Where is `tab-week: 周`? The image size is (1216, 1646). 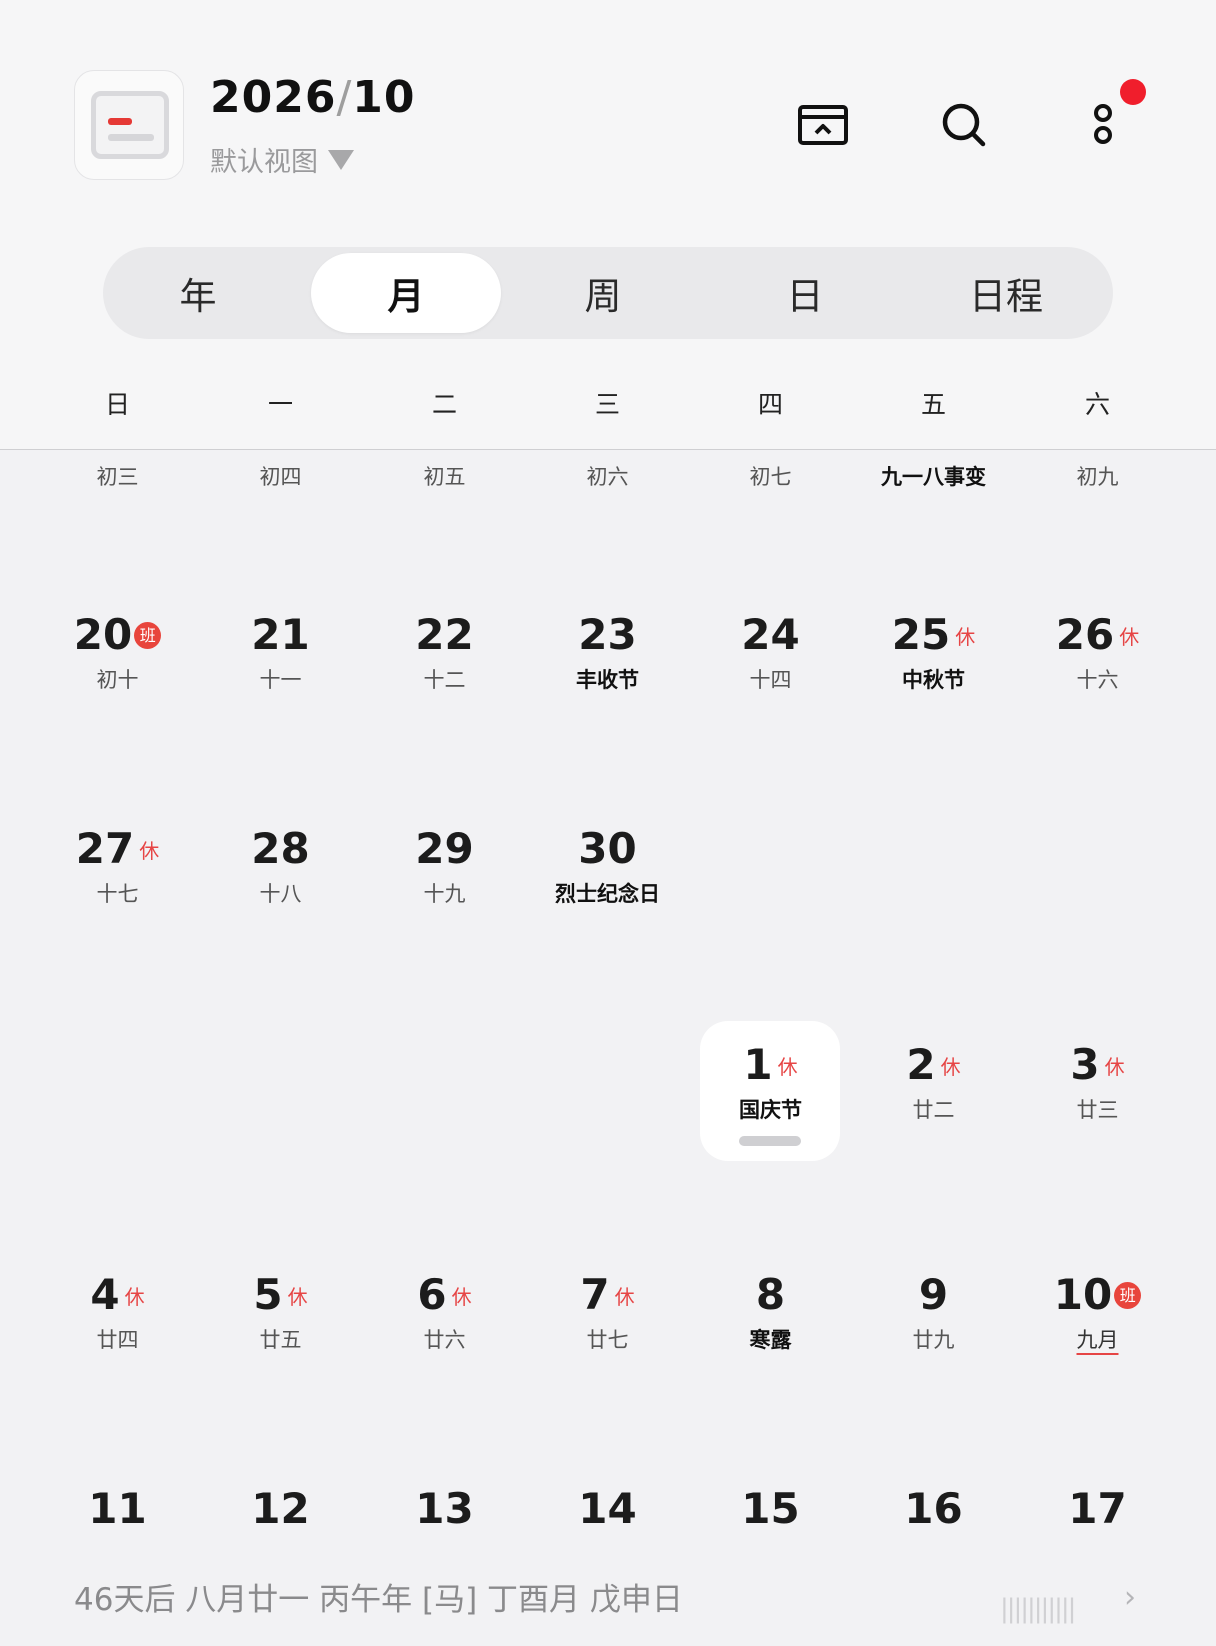
tab-week: 周 is located at coordinates (603, 293).